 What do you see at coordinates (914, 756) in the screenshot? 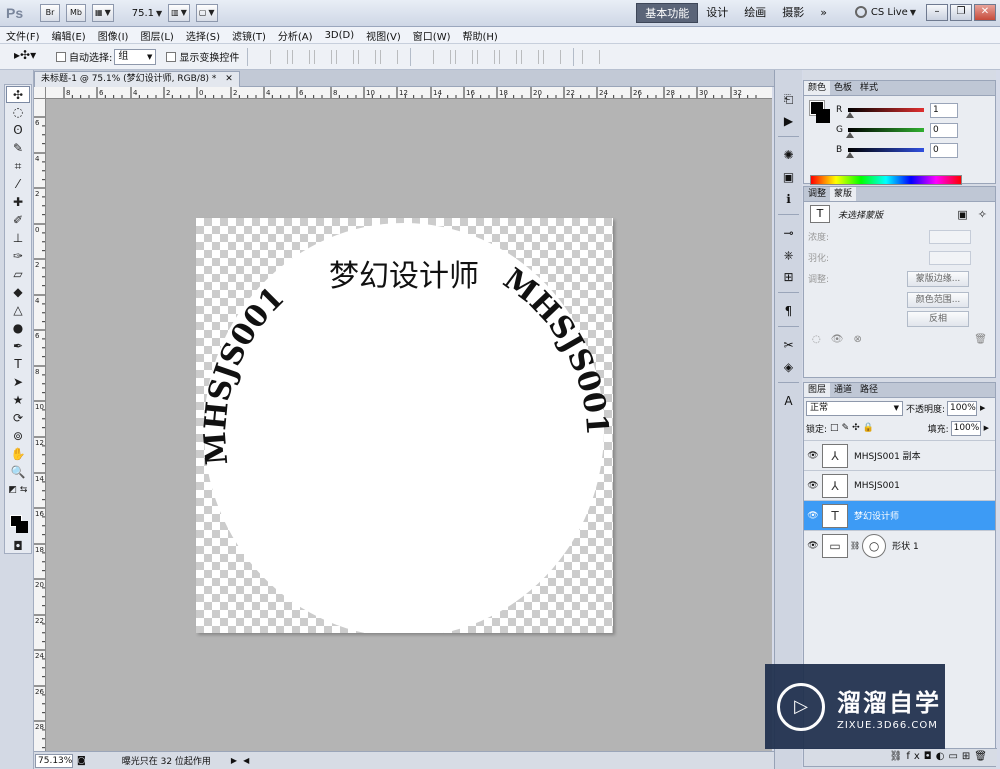
I see `fx-icon: fx` at bounding box center [914, 756].